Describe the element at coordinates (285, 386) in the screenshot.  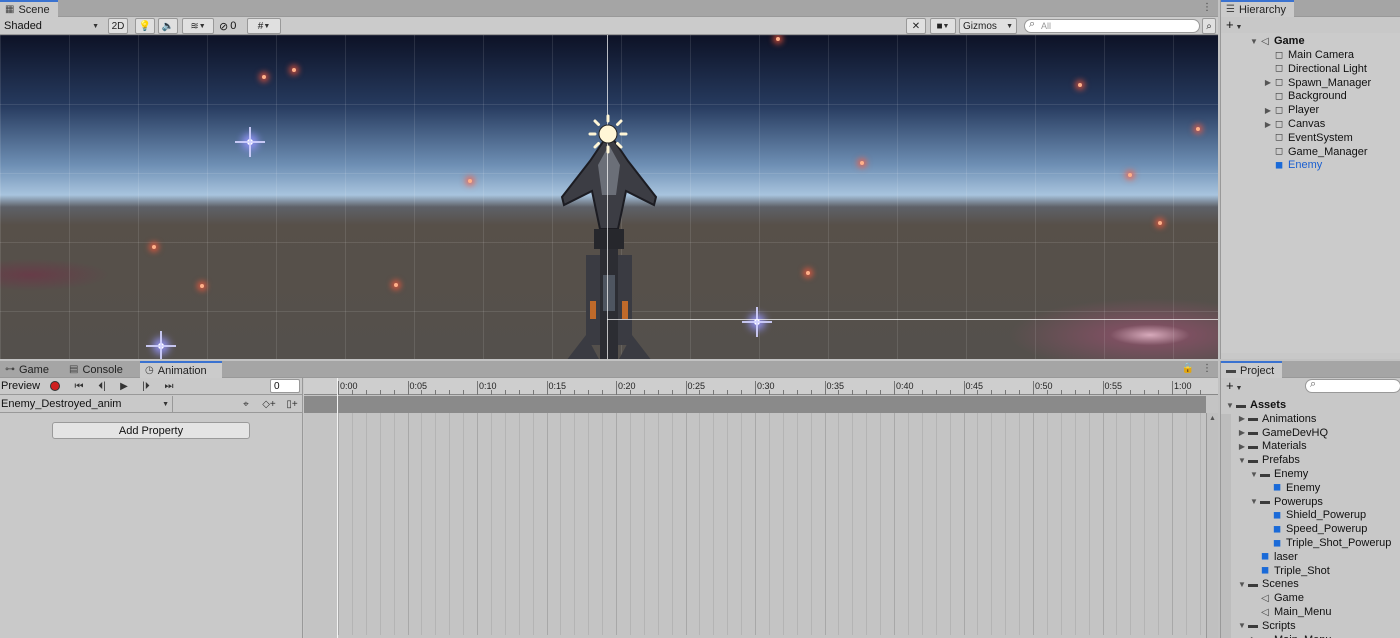
I see `frame-field: 0` at that location.